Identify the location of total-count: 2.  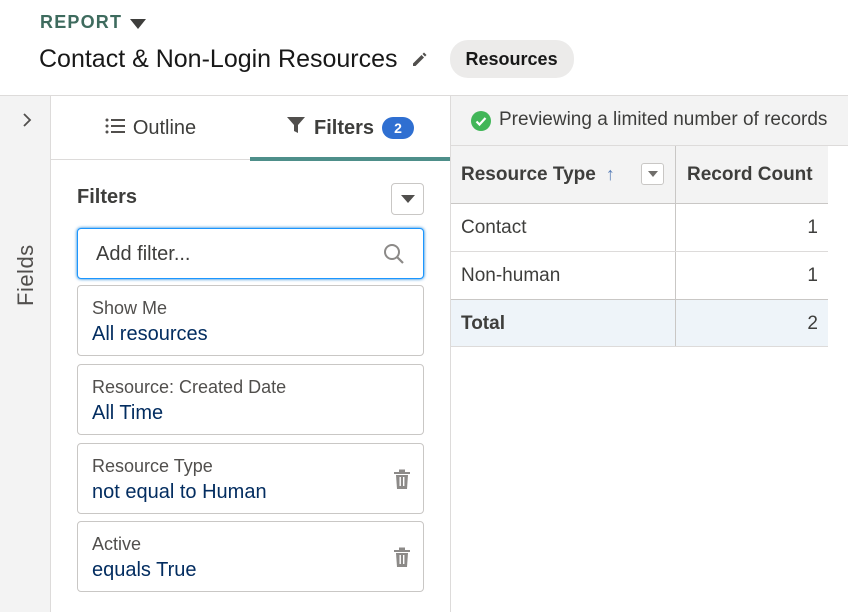
(812, 323).